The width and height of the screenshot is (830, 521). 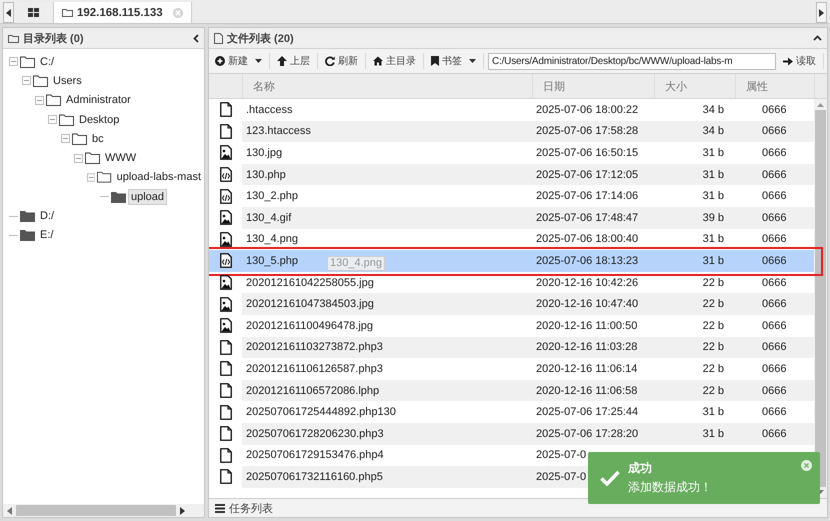 What do you see at coordinates (561, 456) in the screenshot?
I see `file-date: 2025-07-0` at bounding box center [561, 456].